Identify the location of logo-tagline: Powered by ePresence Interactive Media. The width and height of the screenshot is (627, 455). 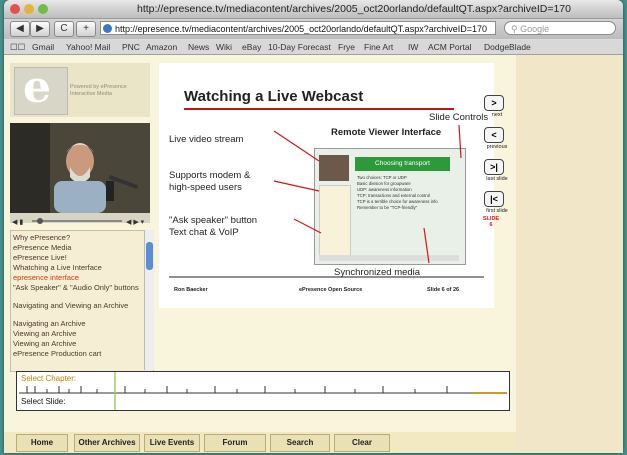
(98, 90).